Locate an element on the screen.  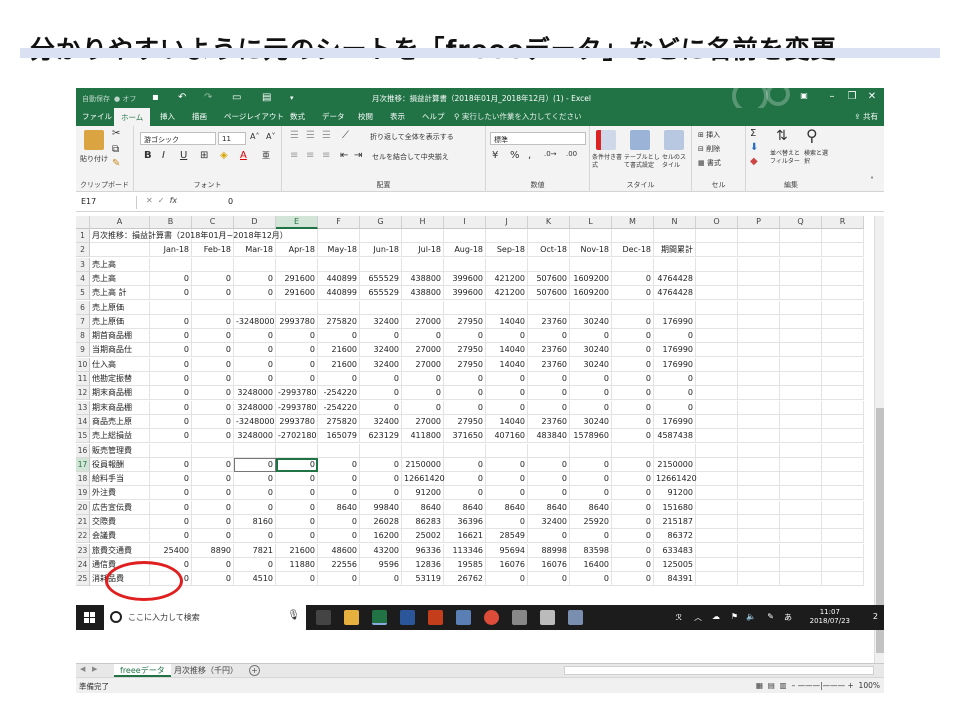
cell-M11: 0 is located at coordinates (633, 379).